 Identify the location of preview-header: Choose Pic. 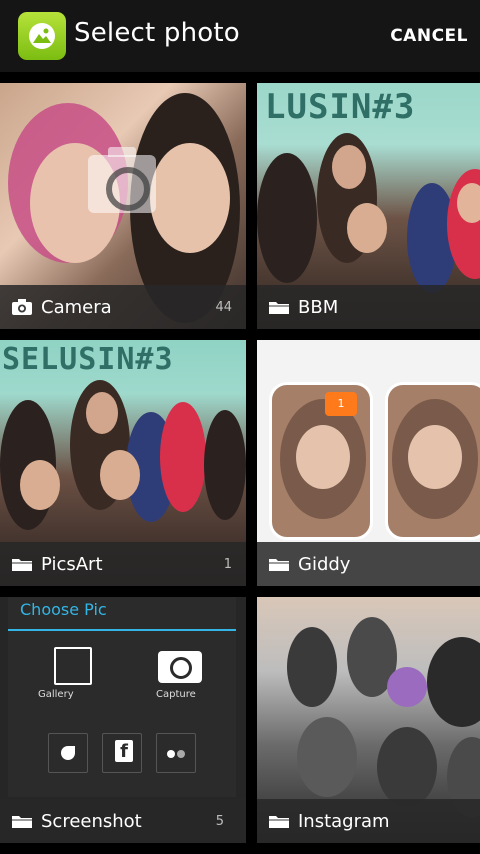
(63, 609).